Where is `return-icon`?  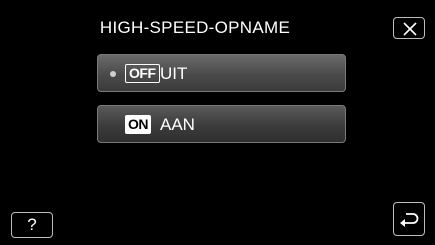
return-icon is located at coordinates (409, 220).